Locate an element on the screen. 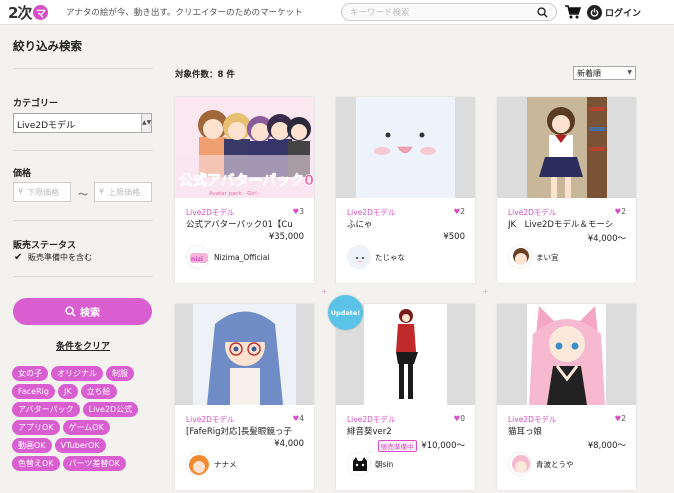 This screenshot has width=674, height=493. cart-icon is located at coordinates (573, 12).